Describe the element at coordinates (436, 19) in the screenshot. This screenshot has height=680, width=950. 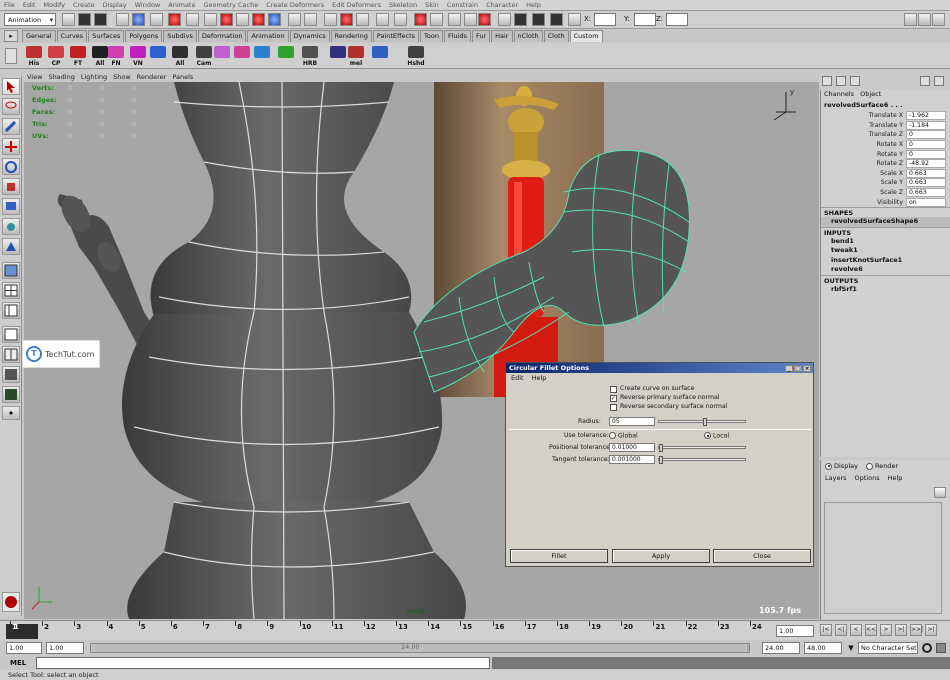
I see `output-ops-icon` at that location.